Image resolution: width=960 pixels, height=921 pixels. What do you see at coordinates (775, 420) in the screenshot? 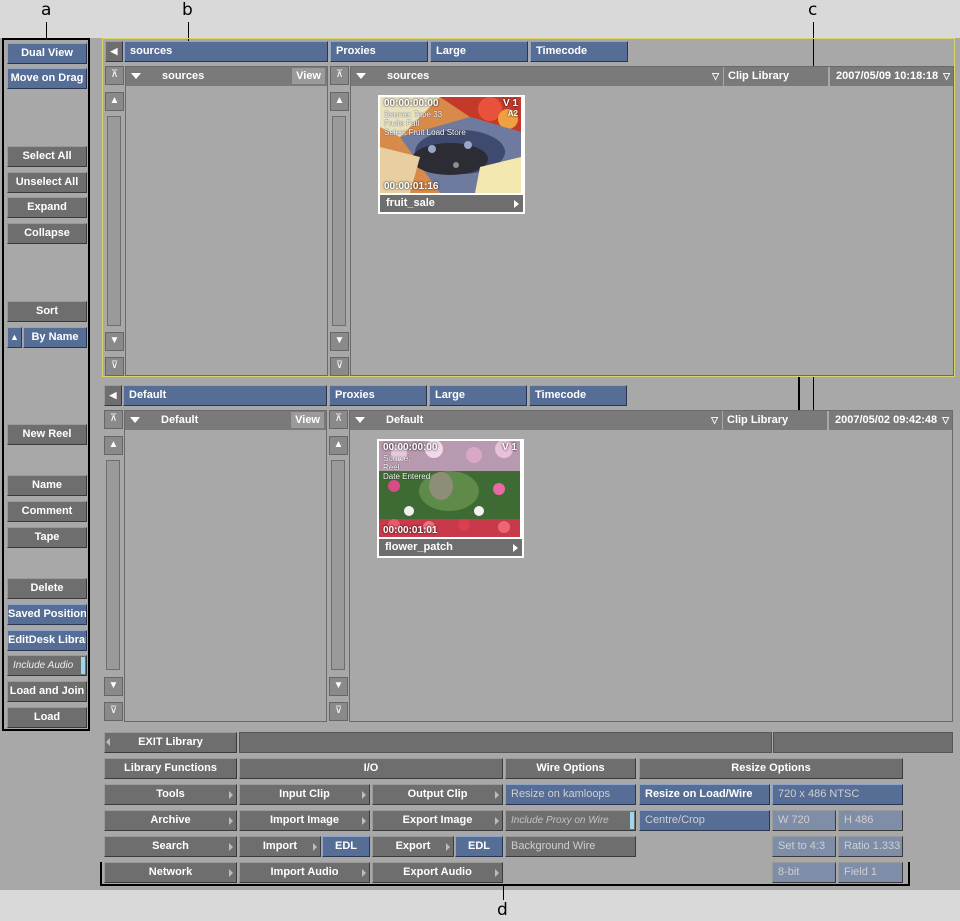
I see `bottom-clip-library-field: Clip Library` at bounding box center [775, 420].